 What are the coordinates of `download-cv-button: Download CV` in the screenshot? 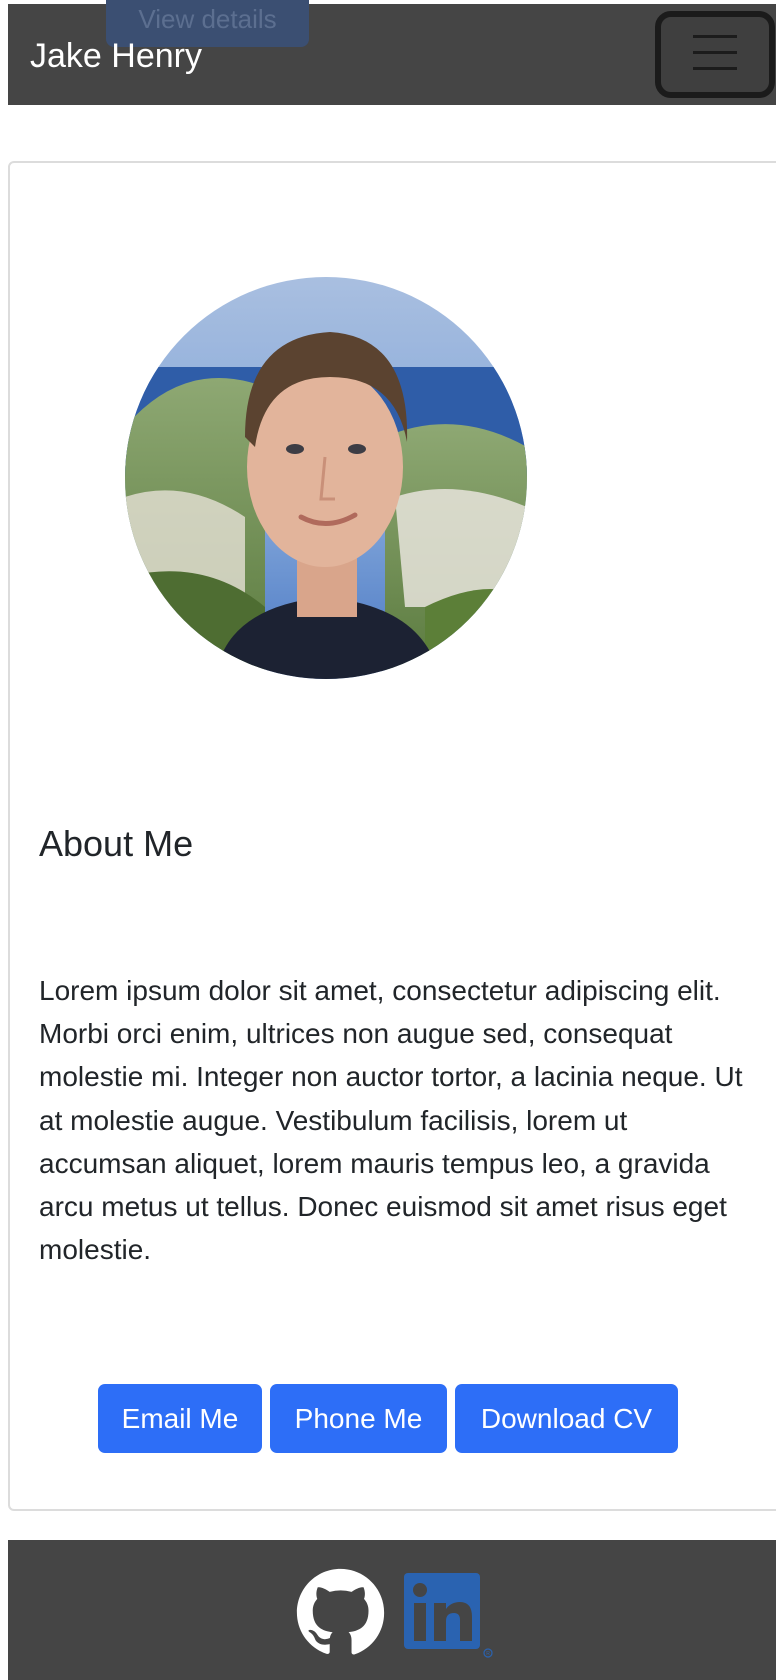 It's located at (566, 1418).